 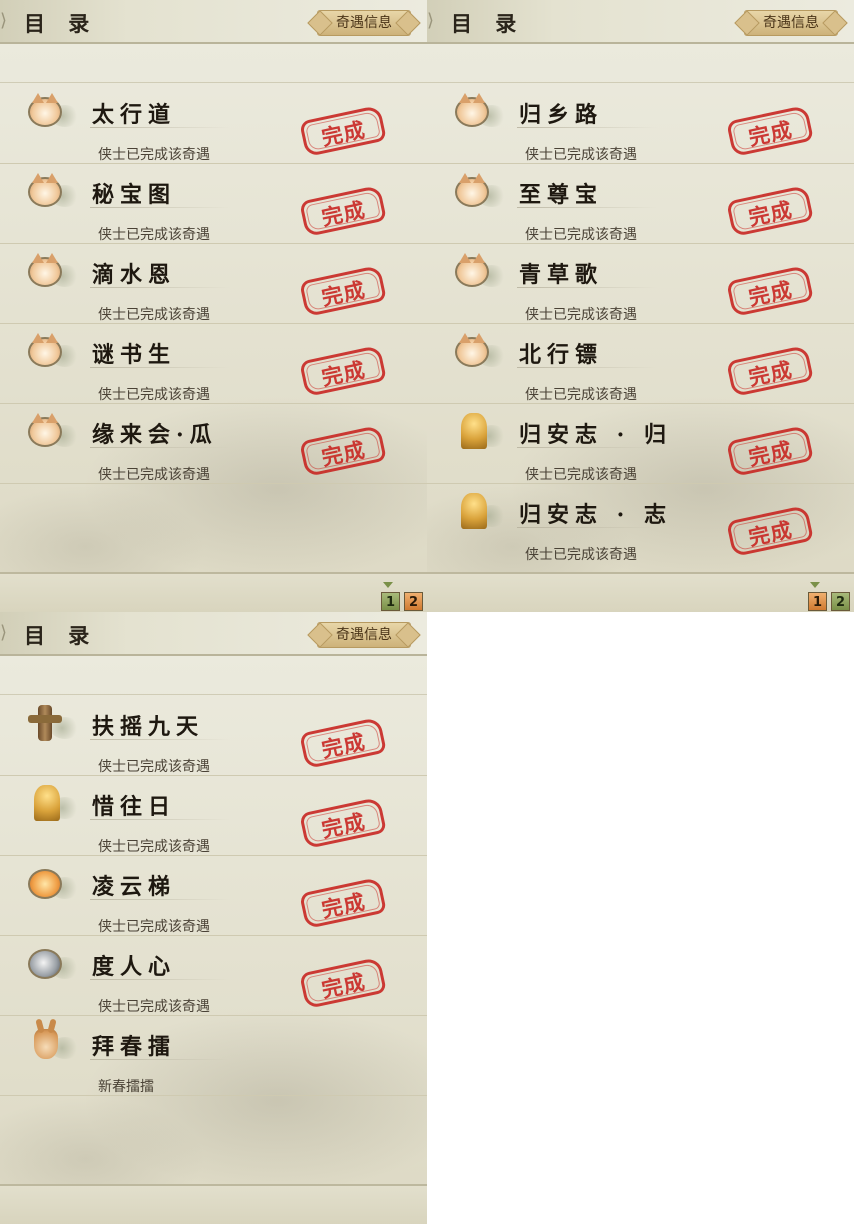 What do you see at coordinates (53, 884) in the screenshot?
I see `fire-icon` at bounding box center [53, 884].